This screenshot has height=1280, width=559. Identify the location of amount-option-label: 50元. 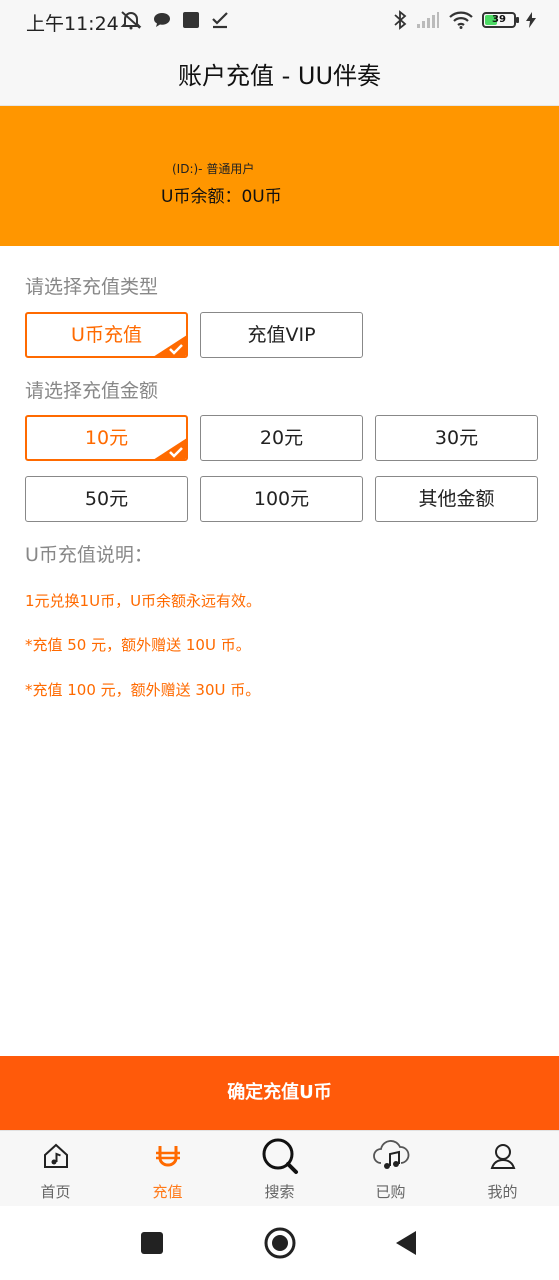
(106, 499).